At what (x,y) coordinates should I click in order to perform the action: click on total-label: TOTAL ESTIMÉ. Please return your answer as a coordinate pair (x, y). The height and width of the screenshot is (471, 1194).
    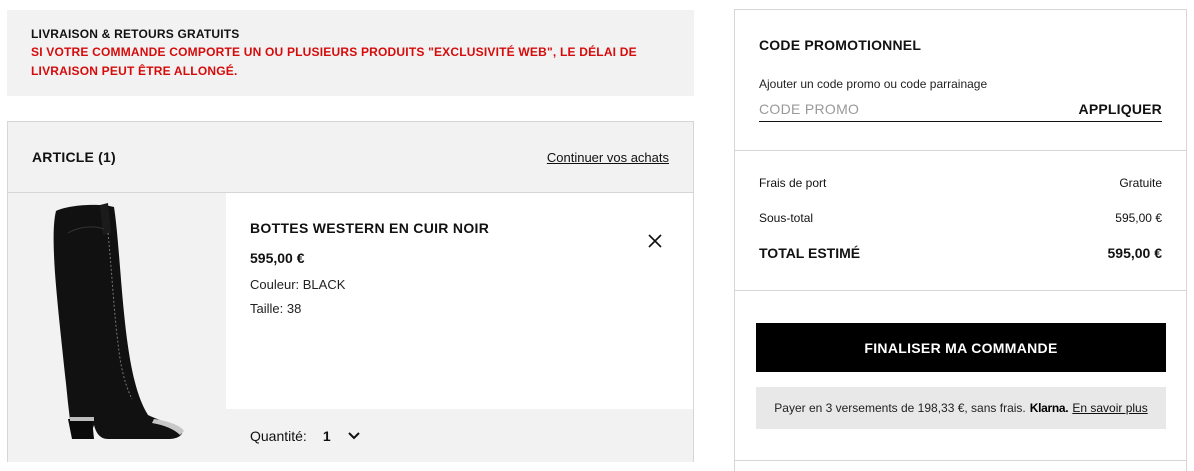
    Looking at the image, I should click on (810, 253).